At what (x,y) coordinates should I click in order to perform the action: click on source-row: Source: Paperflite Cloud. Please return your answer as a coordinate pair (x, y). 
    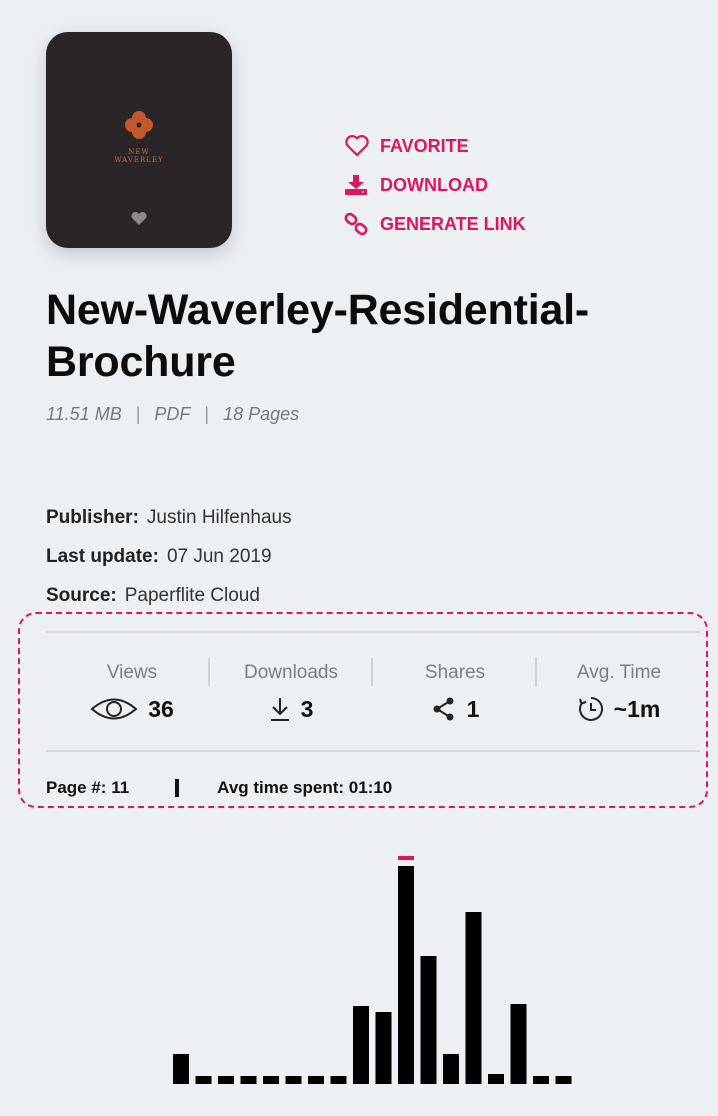
    Looking at the image, I should click on (169, 595).